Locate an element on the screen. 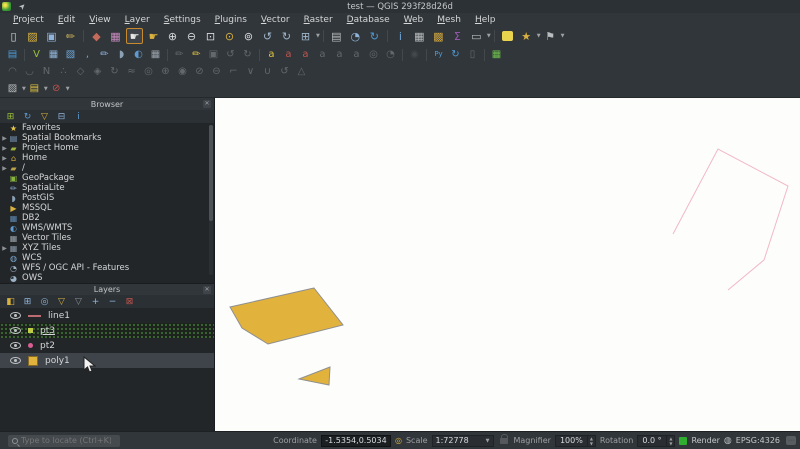 The height and width of the screenshot is (449, 800). rotation-spinbox: 0.0 ° ▲ ▼ is located at coordinates (656, 440).